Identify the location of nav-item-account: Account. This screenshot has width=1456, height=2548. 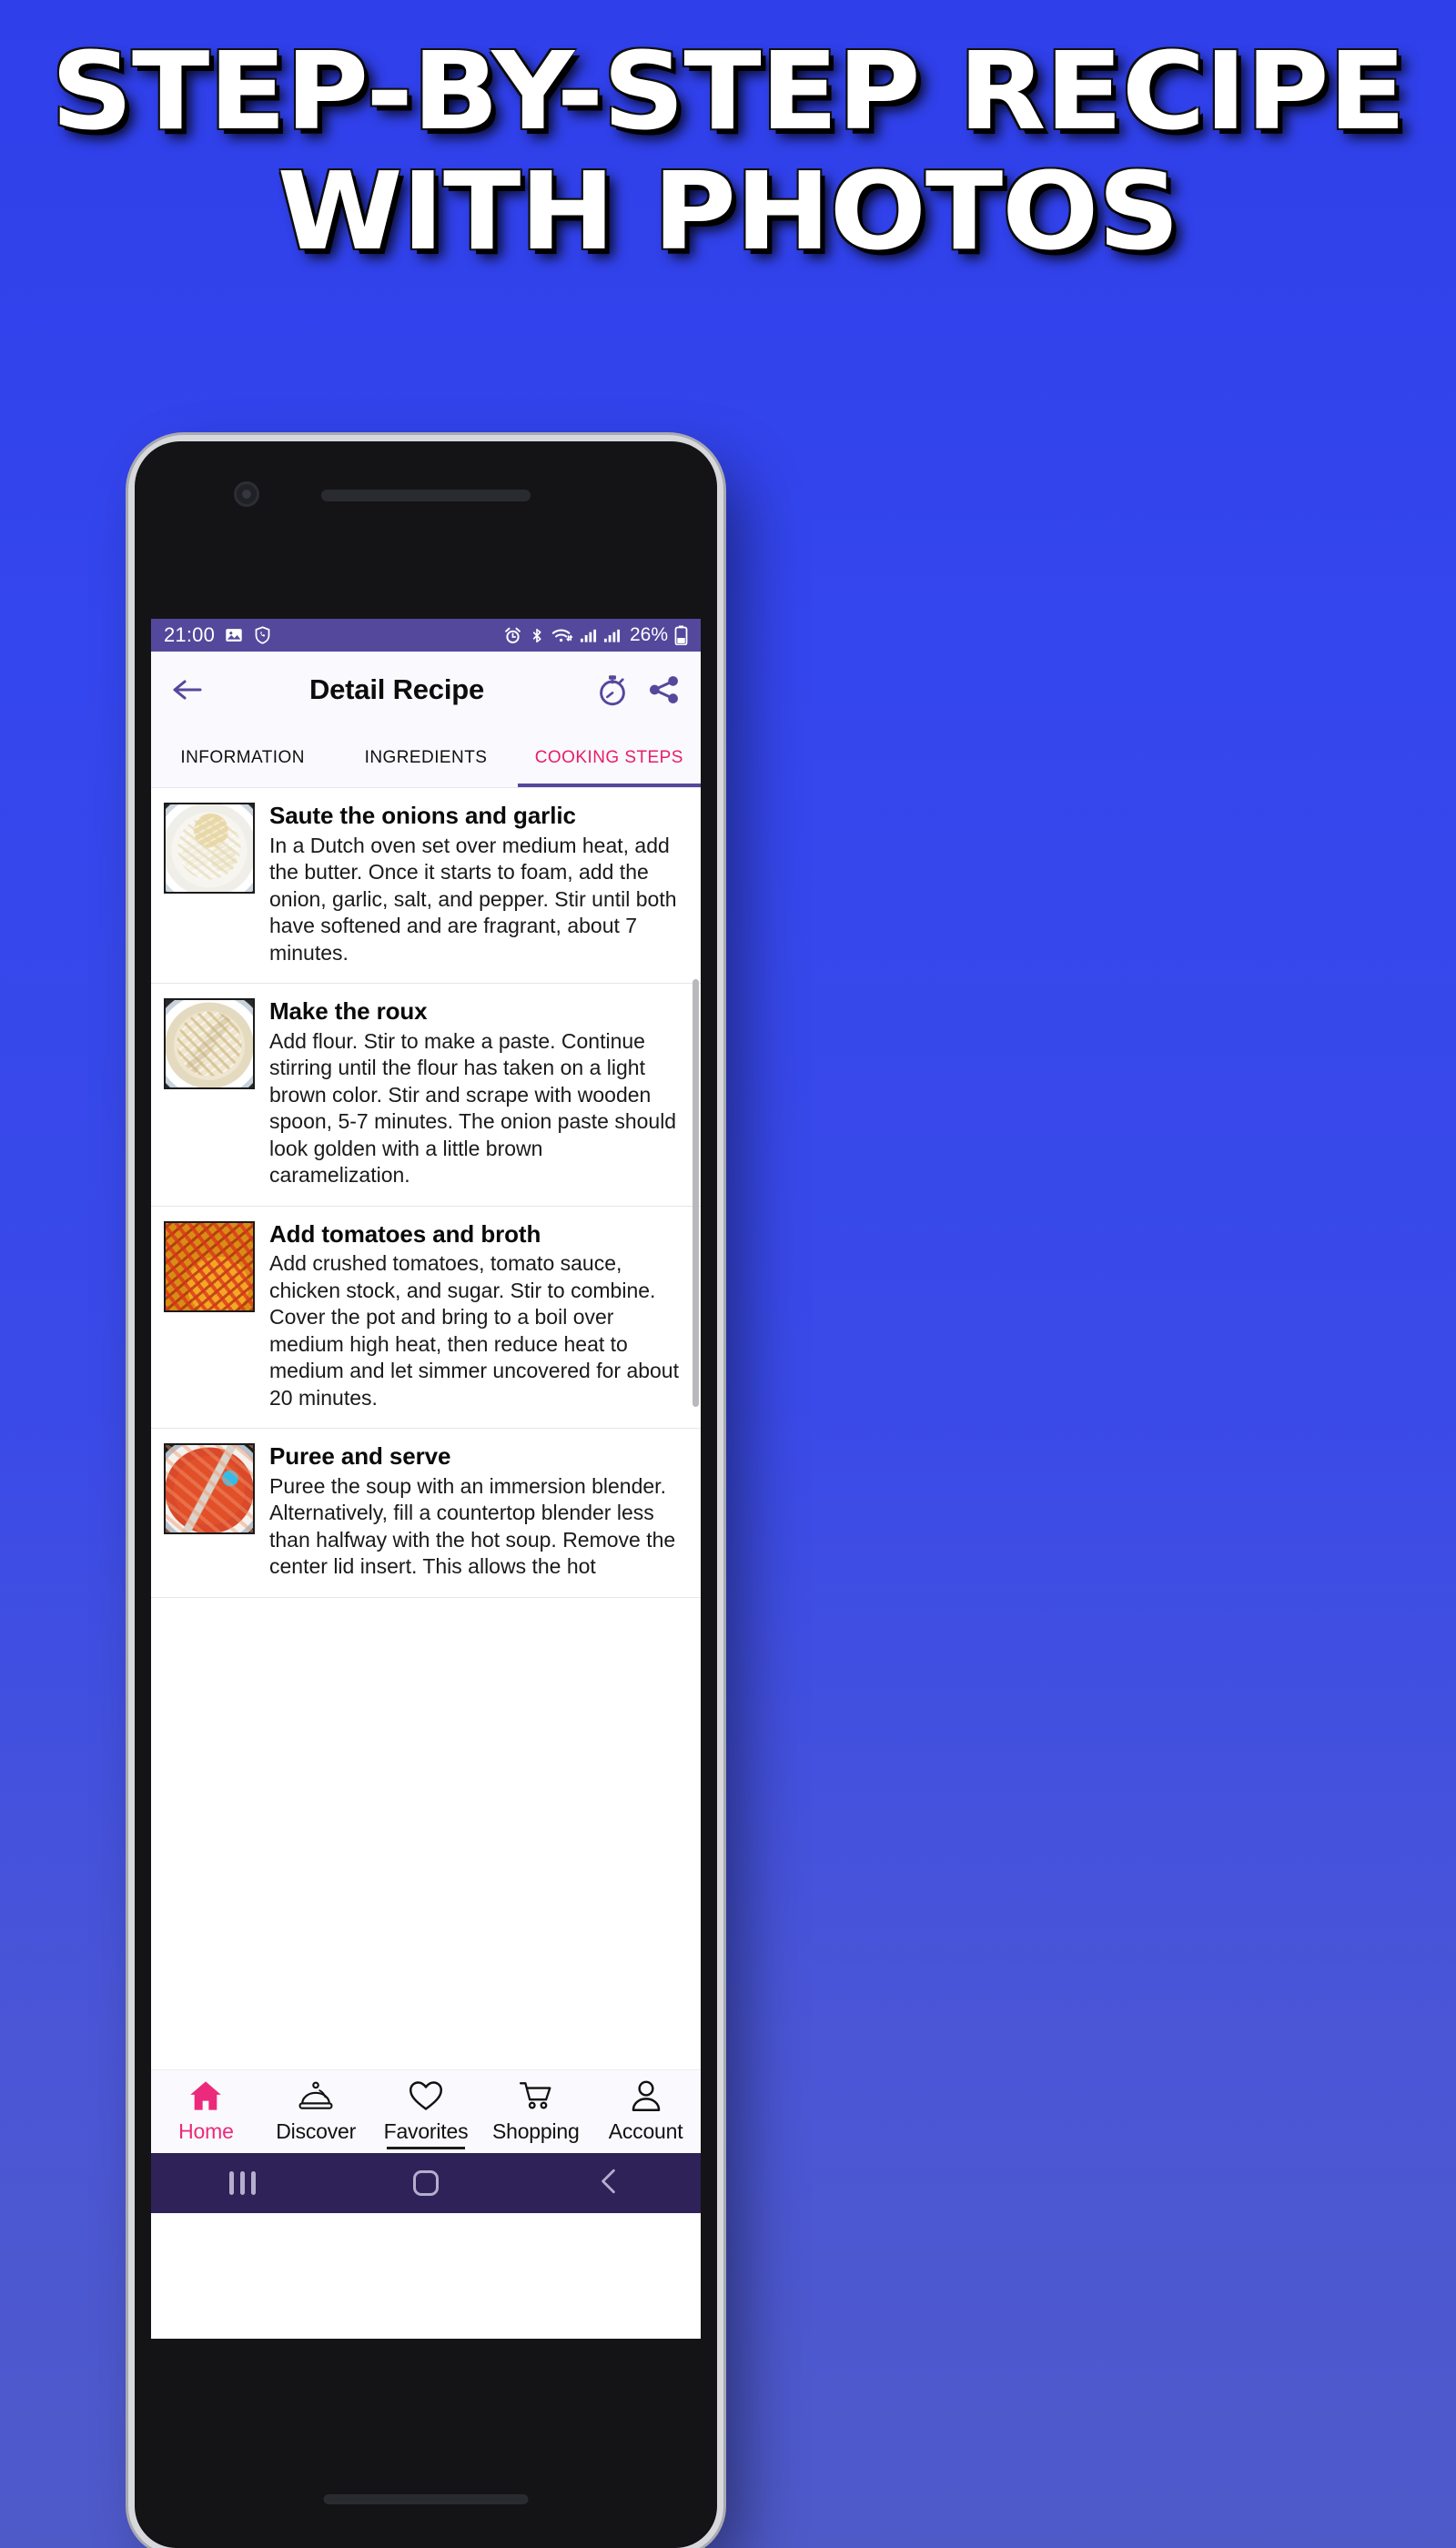
(646, 2112).